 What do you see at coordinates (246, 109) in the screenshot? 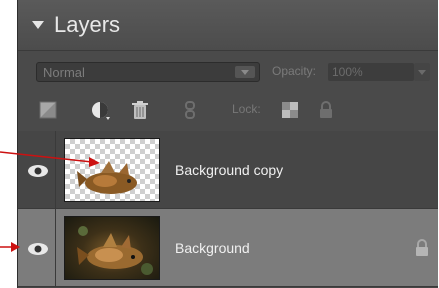
I see `lock-label: Lock:` at bounding box center [246, 109].